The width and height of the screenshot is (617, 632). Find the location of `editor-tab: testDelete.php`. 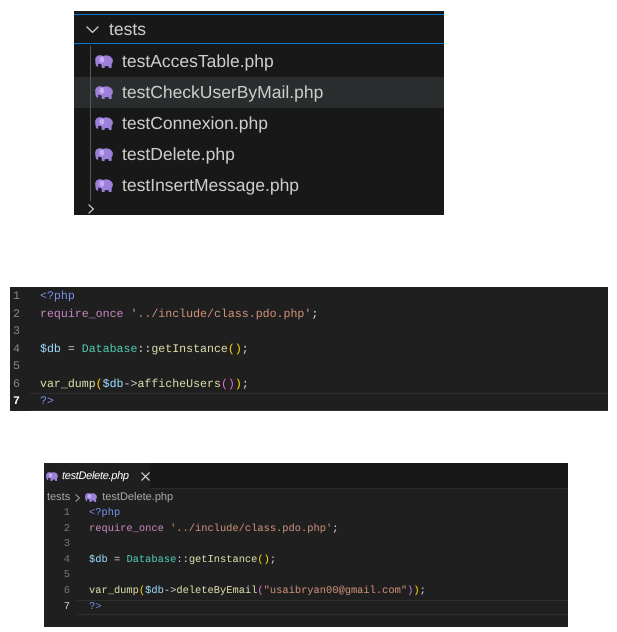

editor-tab: testDelete.php is located at coordinates (97, 476).